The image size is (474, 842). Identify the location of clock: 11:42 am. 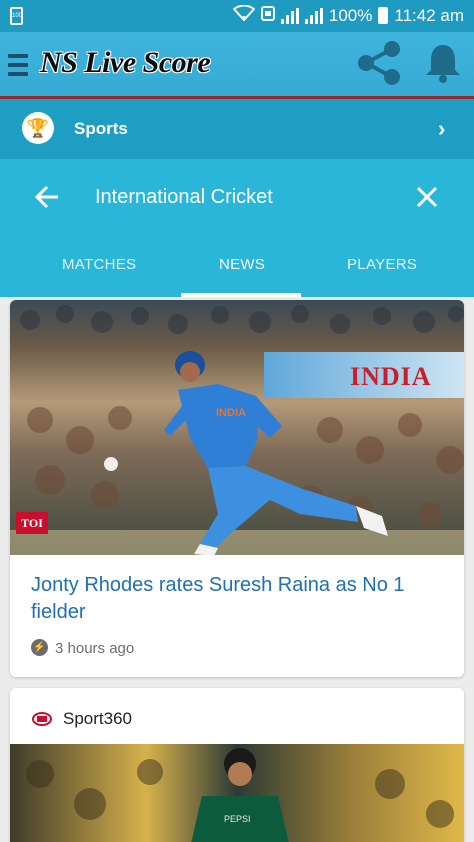
(429, 15).